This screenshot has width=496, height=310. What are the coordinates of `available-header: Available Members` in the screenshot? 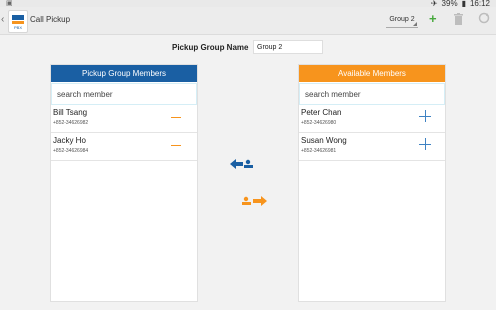 It's located at (372, 73).